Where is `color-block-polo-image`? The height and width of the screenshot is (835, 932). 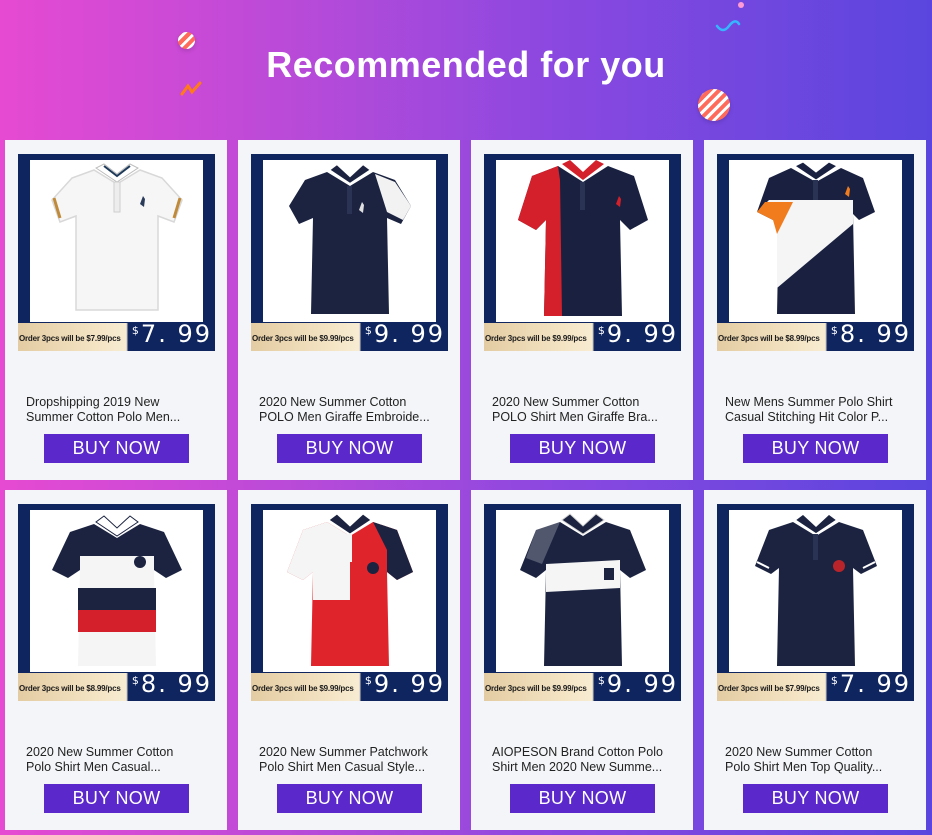
color-block-polo-image is located at coordinates (816, 237).